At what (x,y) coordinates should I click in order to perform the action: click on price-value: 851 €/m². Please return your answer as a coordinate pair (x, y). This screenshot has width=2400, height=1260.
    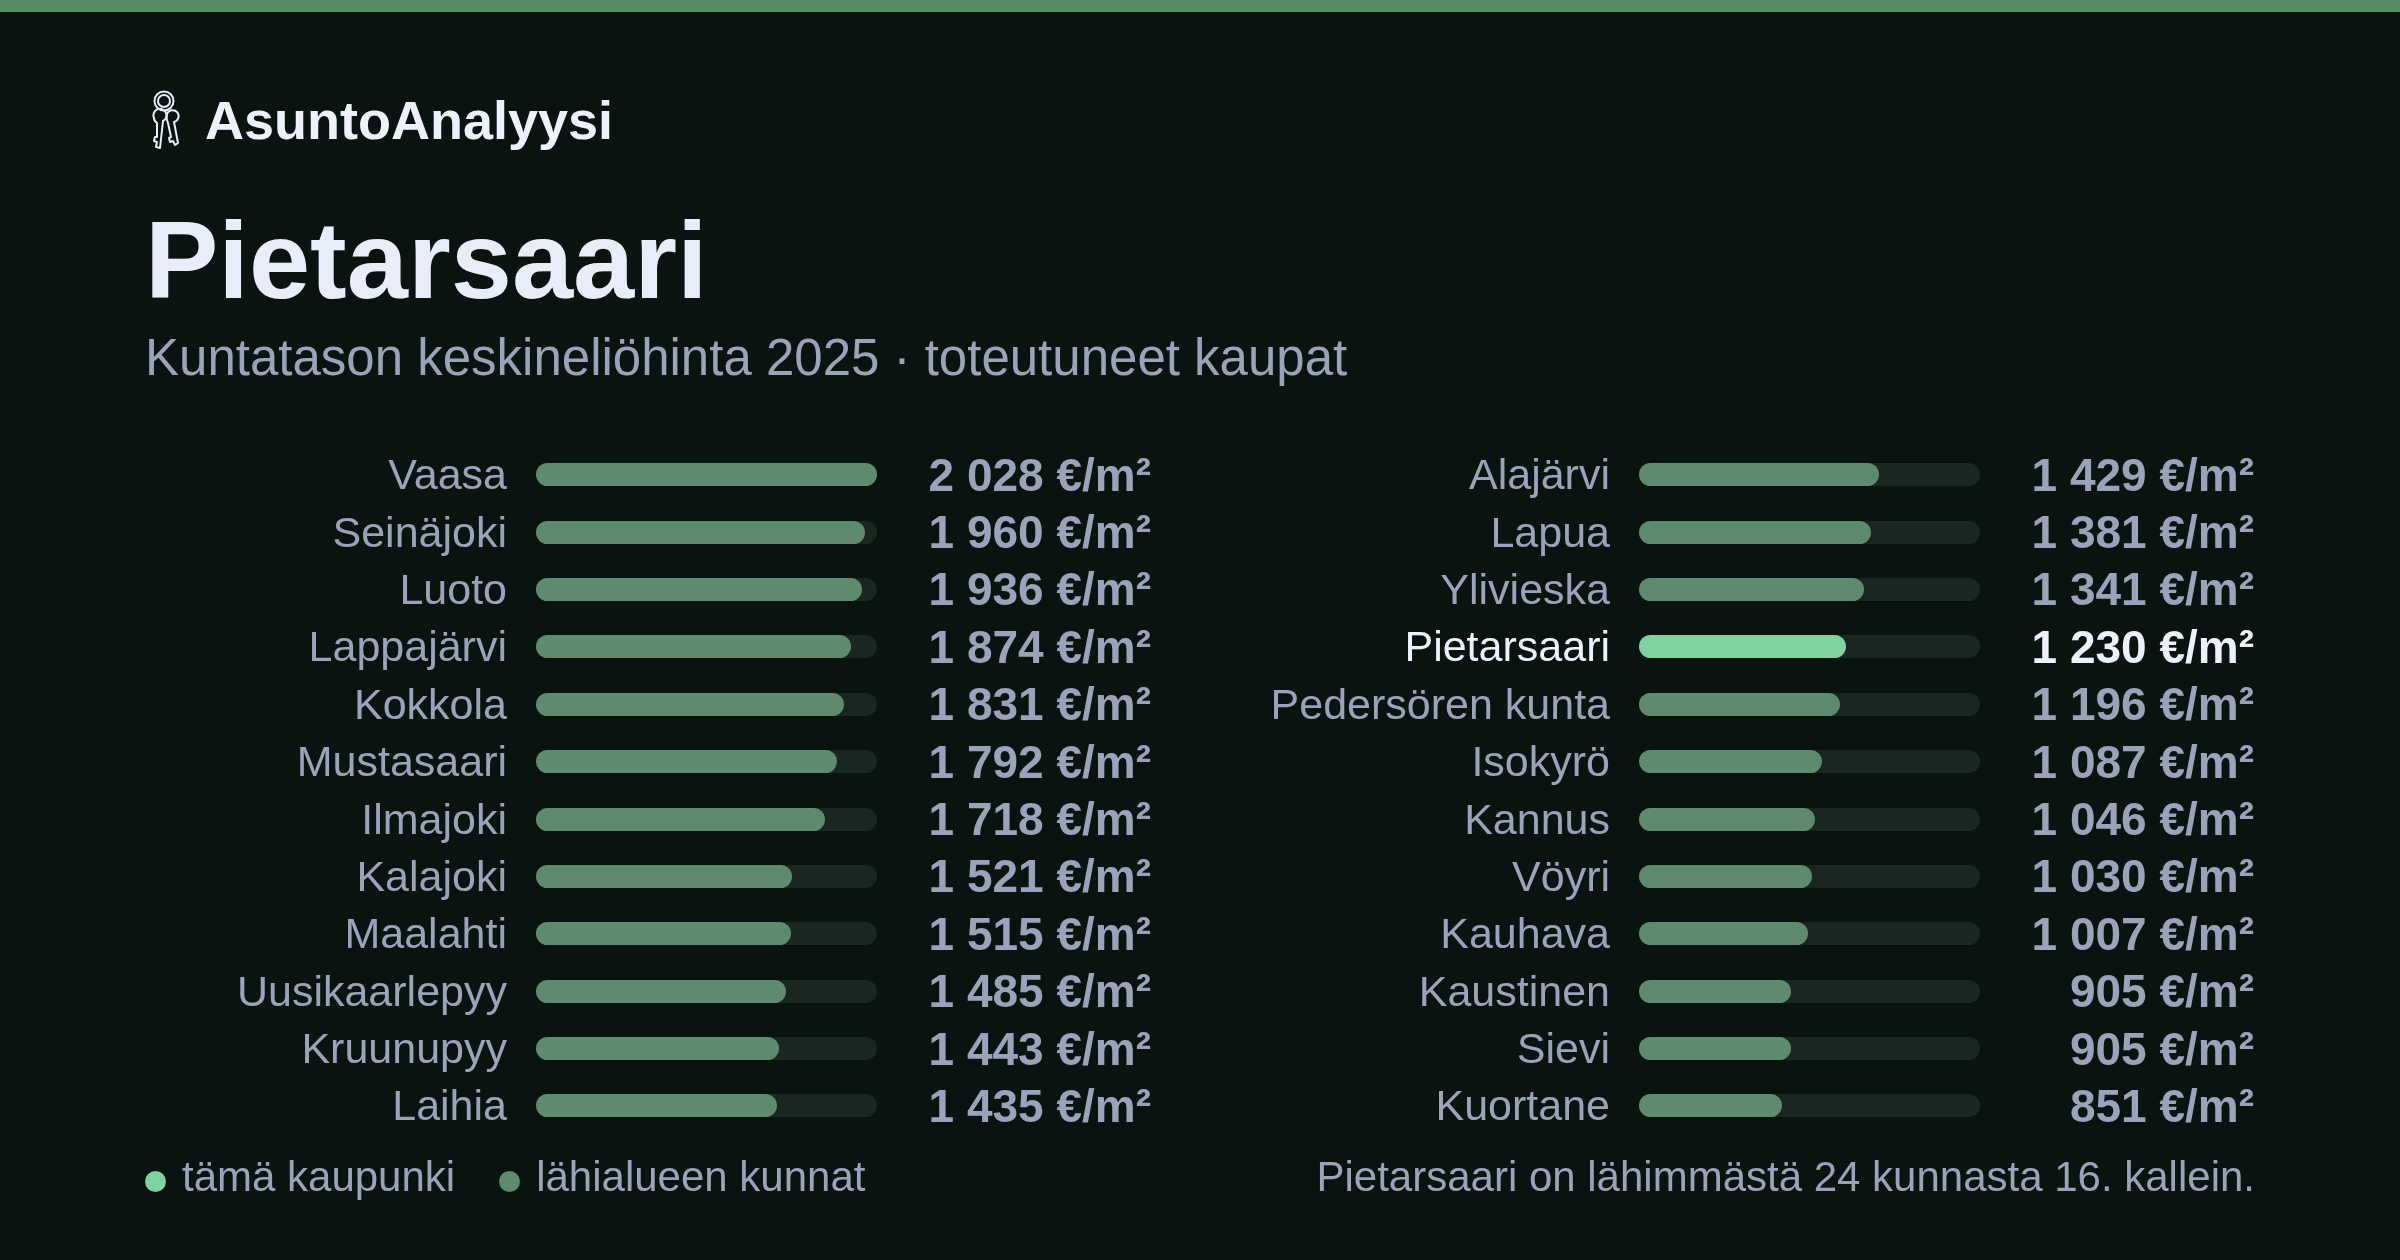
    Looking at the image, I should click on (2161, 1106).